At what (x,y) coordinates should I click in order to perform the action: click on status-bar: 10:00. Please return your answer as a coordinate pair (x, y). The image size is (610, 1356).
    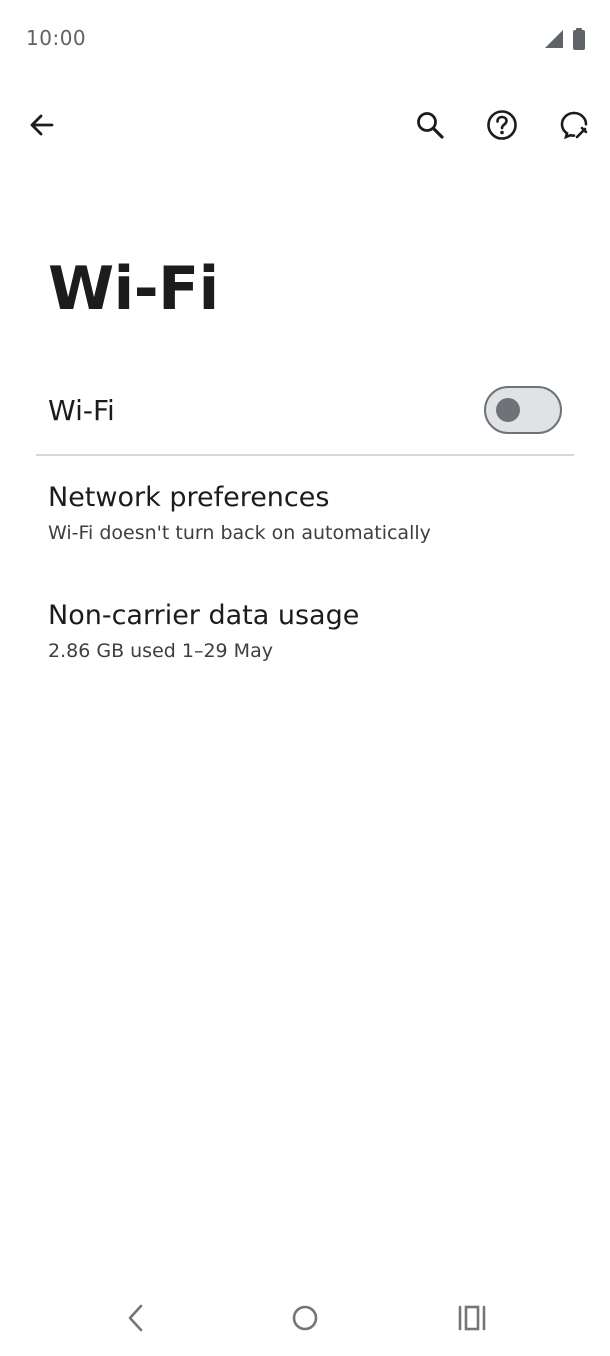
    Looking at the image, I should click on (305, 39).